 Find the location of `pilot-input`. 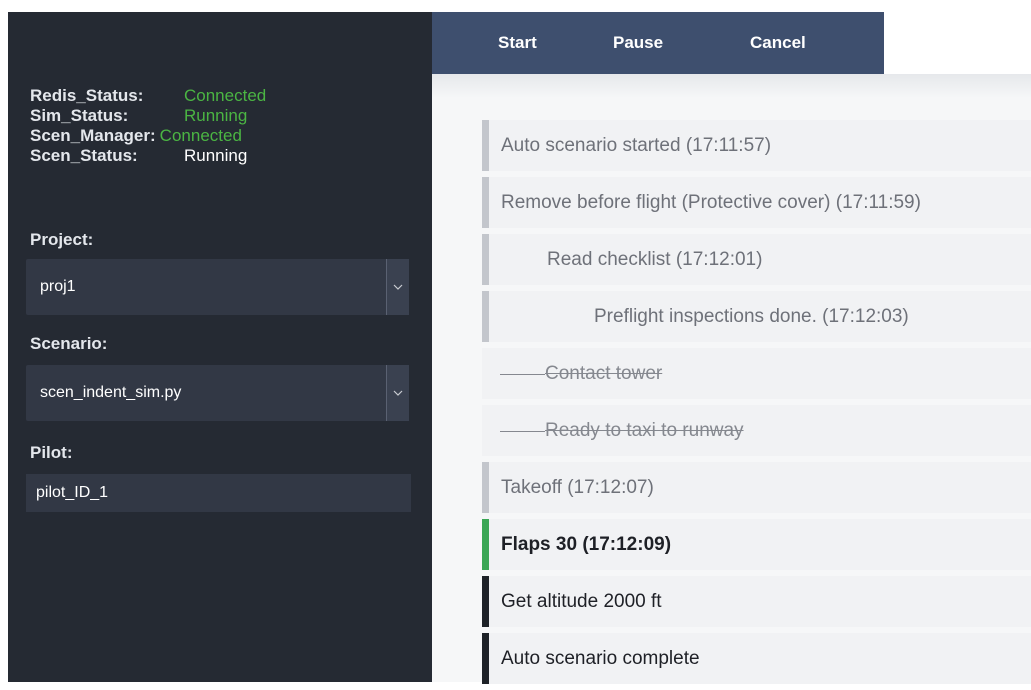

pilot-input is located at coordinates (218, 493).